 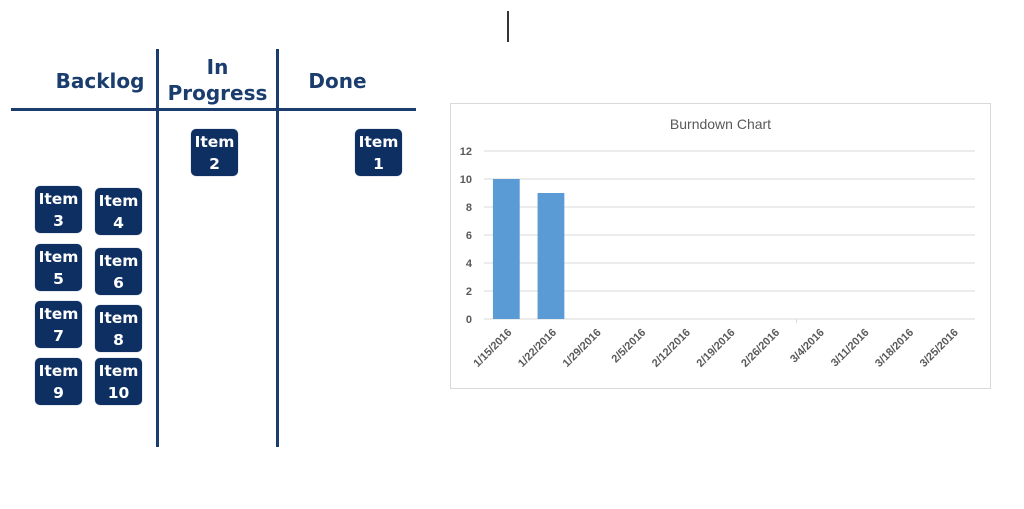 I want to click on card-item-10: Item 10, so click(x=118, y=381).